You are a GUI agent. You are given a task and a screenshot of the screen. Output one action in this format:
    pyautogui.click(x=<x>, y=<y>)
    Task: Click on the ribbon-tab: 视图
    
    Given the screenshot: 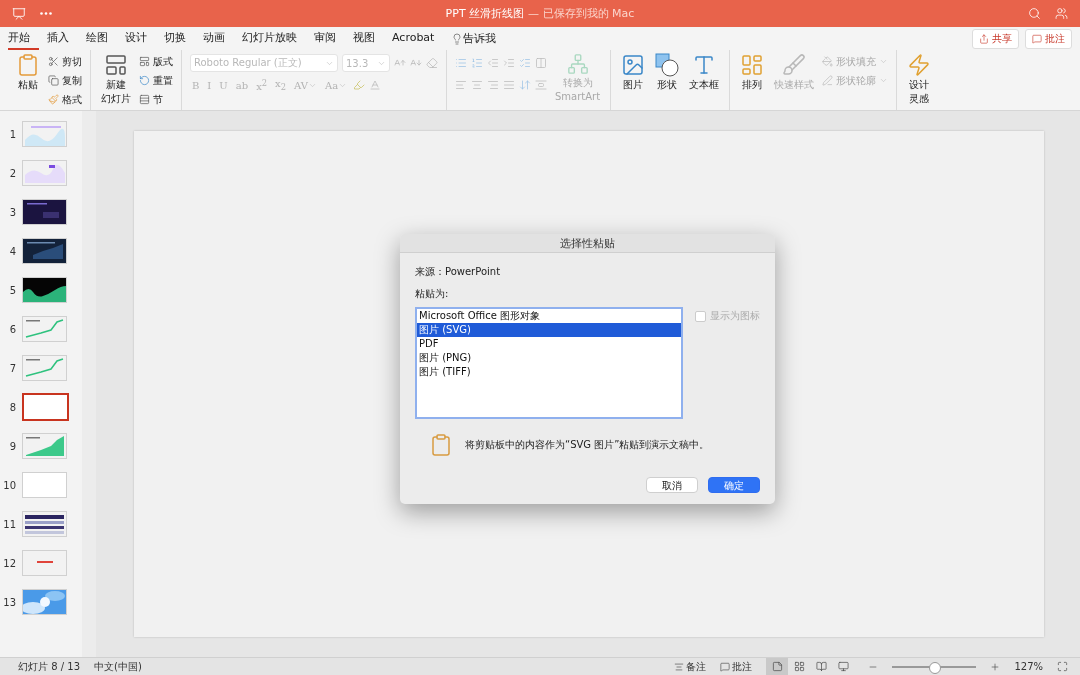 What is the action you would take?
    pyautogui.click(x=368, y=38)
    